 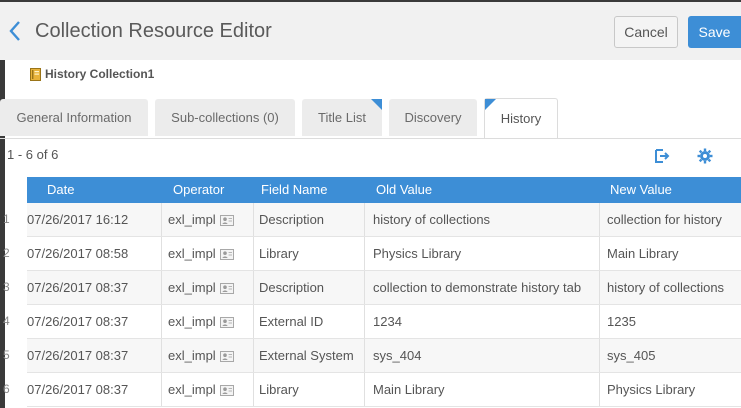 I want to click on tab-label: Sub-collections (0), so click(x=225, y=117).